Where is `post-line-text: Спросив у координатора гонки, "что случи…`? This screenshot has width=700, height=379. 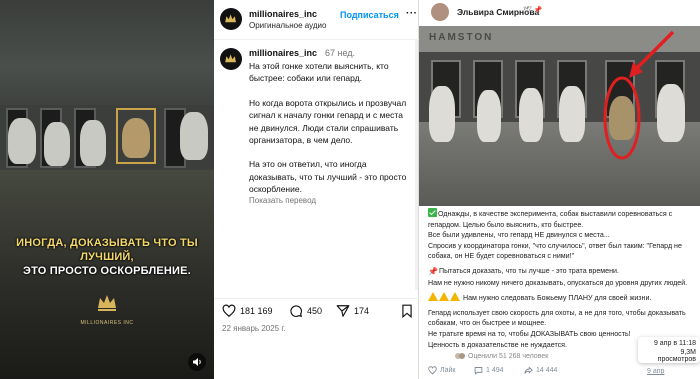
post-line-text: Спросив у координатора гонки, "что случи… is located at coordinates (555, 251).